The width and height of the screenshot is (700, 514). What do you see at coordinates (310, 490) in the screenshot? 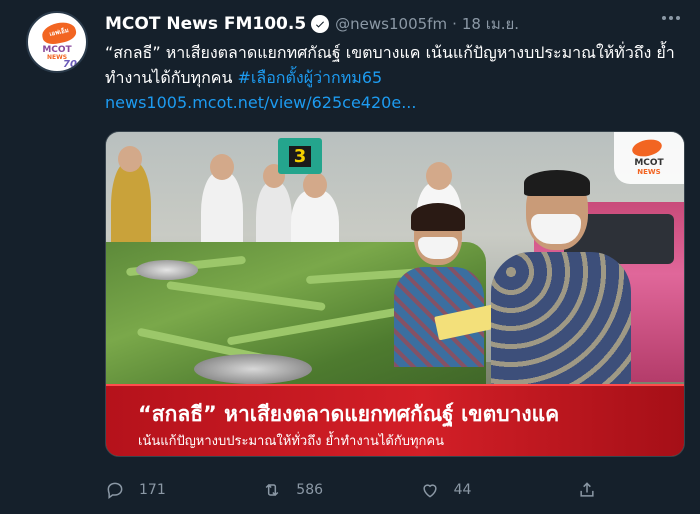
I see `retweet-count: 586` at bounding box center [310, 490].